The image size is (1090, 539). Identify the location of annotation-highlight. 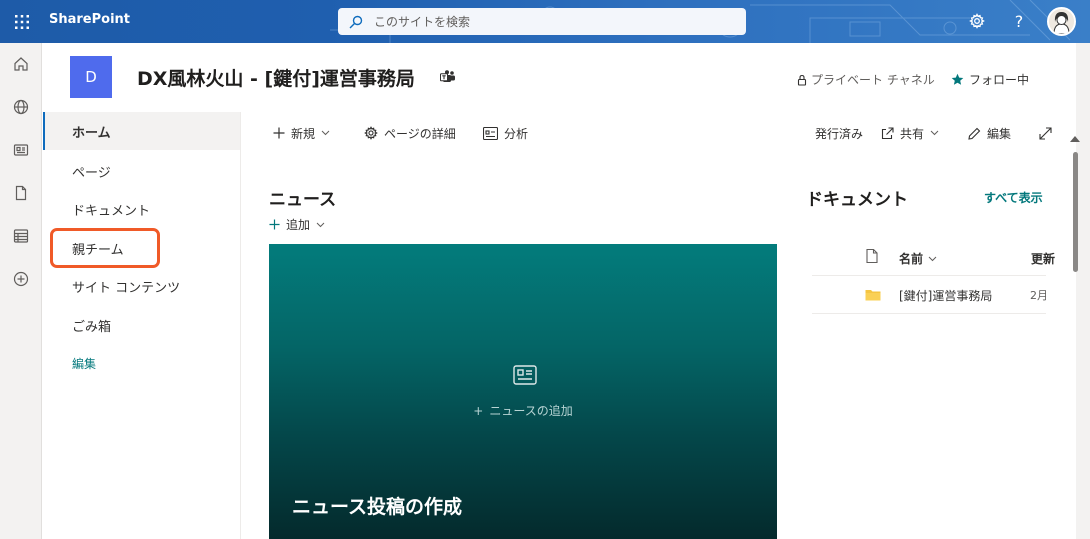
(105, 248).